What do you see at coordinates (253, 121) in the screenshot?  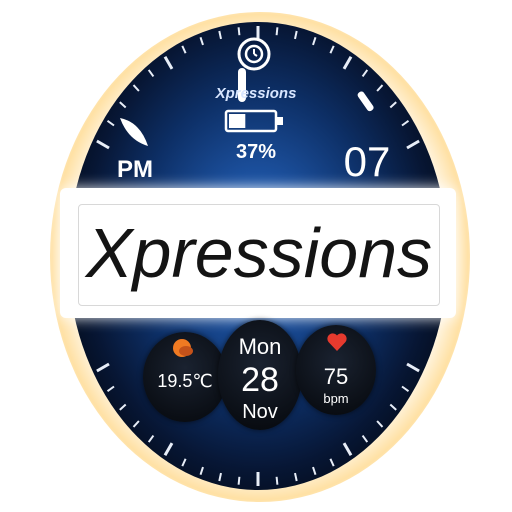 I see `battery-icon` at bounding box center [253, 121].